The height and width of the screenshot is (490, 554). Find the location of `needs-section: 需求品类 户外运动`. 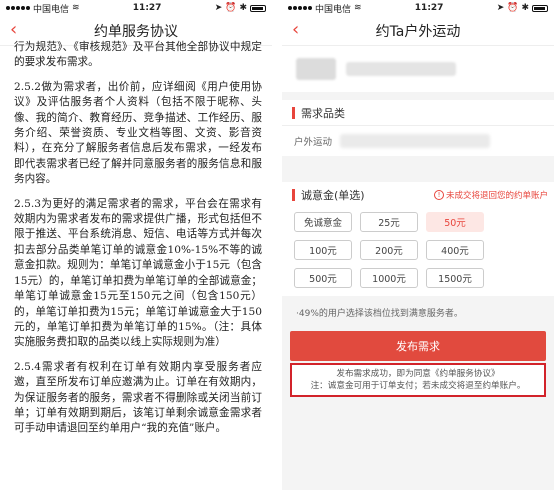

needs-section: 需求品类 户外运动 is located at coordinates (418, 128).